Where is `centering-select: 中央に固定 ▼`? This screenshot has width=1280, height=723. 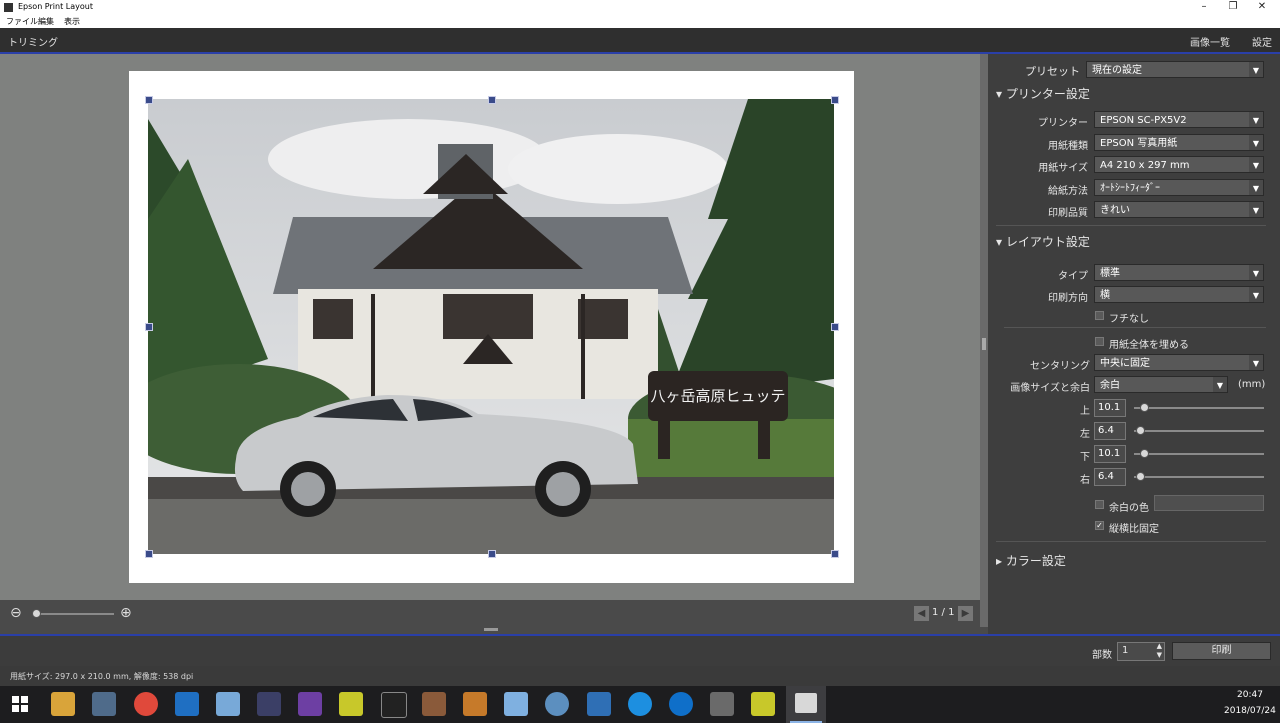 centering-select: 中央に固定 ▼ is located at coordinates (1179, 362).